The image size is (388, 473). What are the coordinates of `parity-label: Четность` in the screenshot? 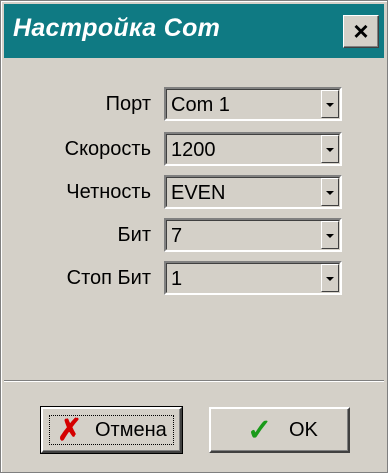 It's located at (108, 192).